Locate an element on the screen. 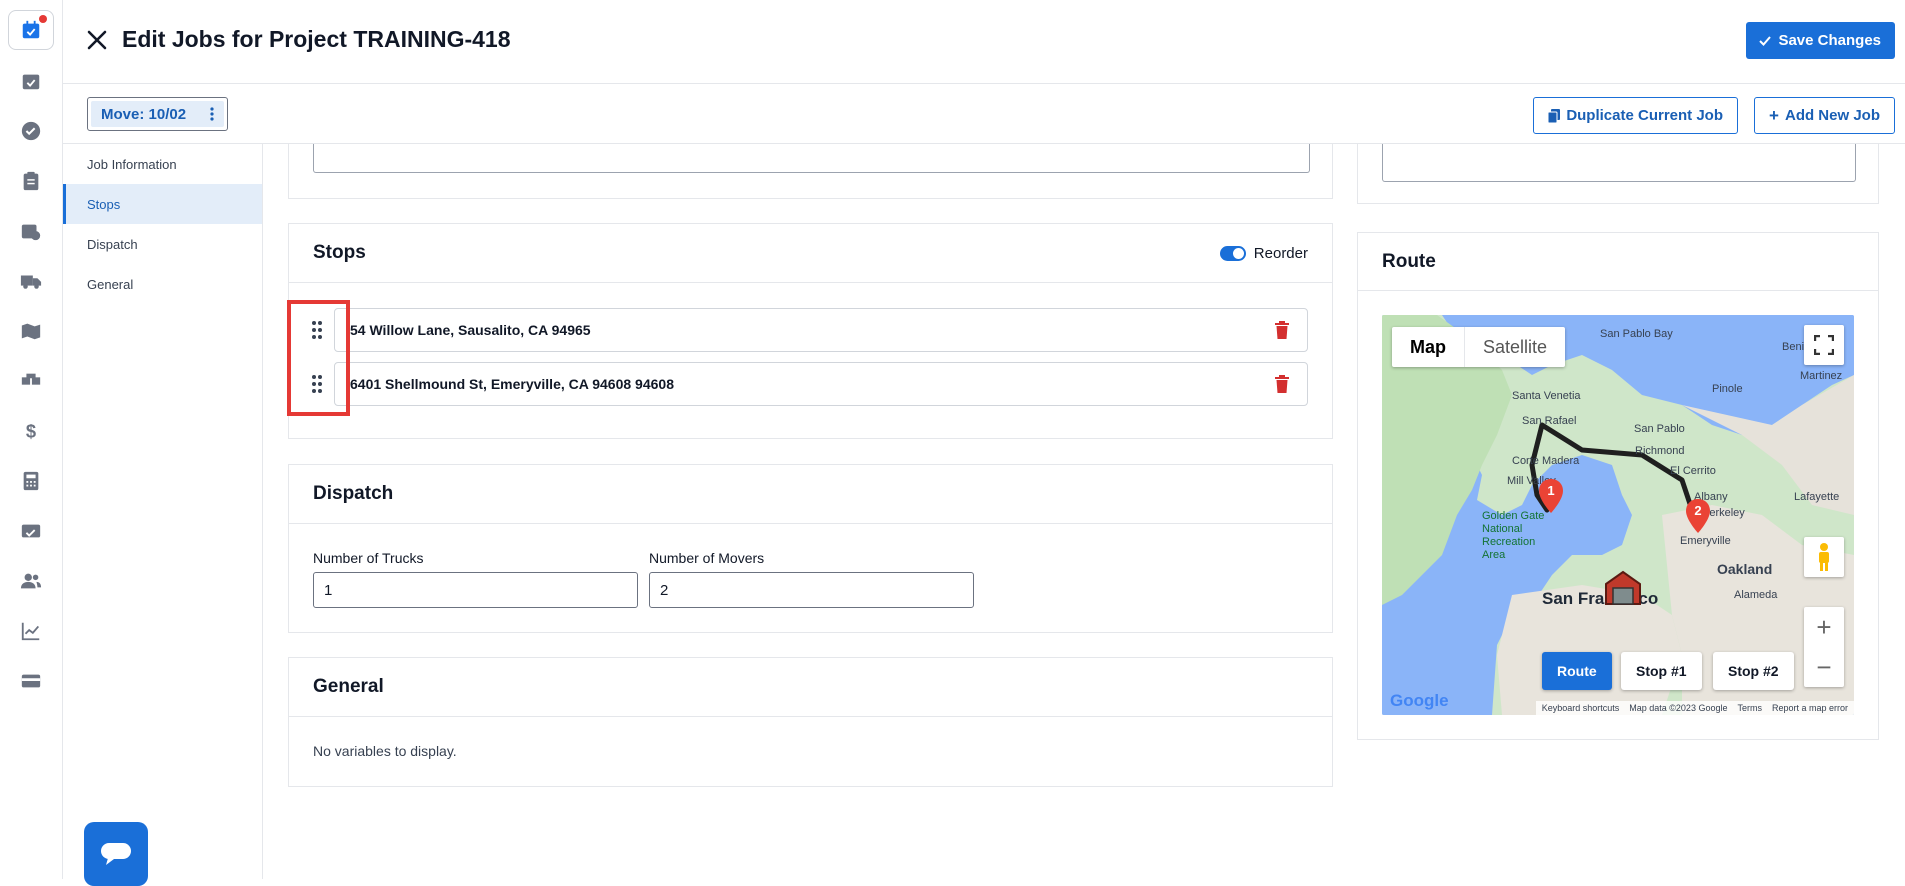 The width and height of the screenshot is (1905, 886). add-new-job-button: + Add New Job is located at coordinates (1824, 115).